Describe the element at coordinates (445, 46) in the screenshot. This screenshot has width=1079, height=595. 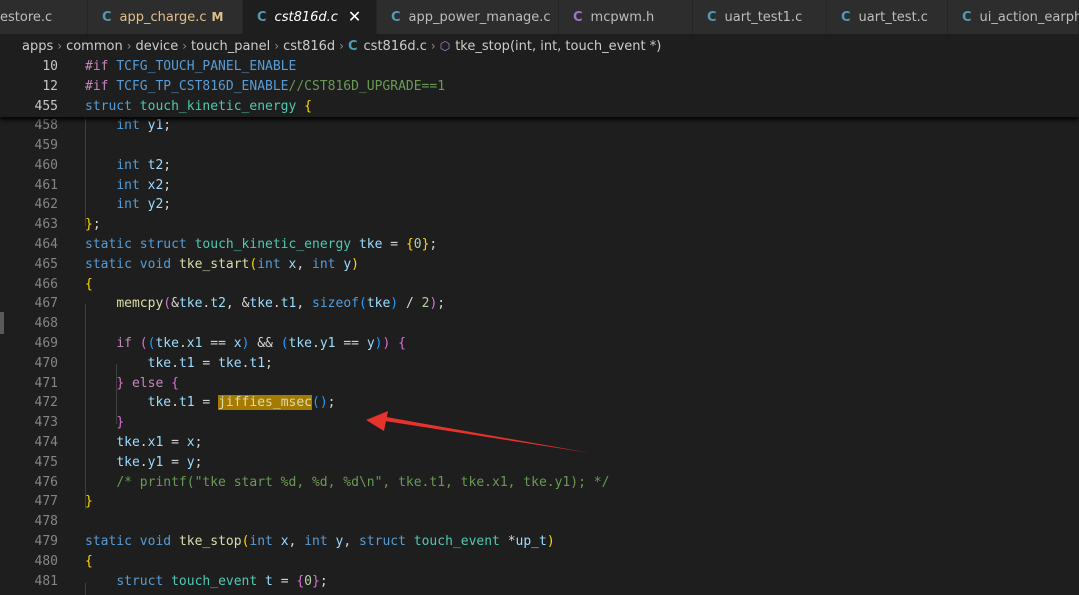
I see `function-symbol-icon: ⬡` at that location.